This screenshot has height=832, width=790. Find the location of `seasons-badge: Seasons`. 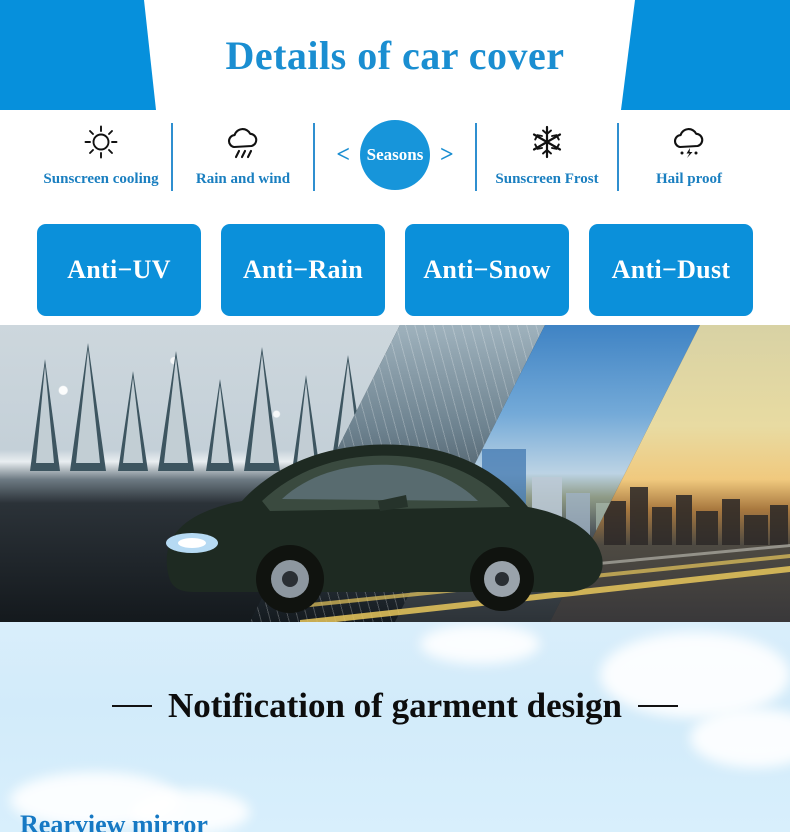

seasons-badge: Seasons is located at coordinates (395, 155).